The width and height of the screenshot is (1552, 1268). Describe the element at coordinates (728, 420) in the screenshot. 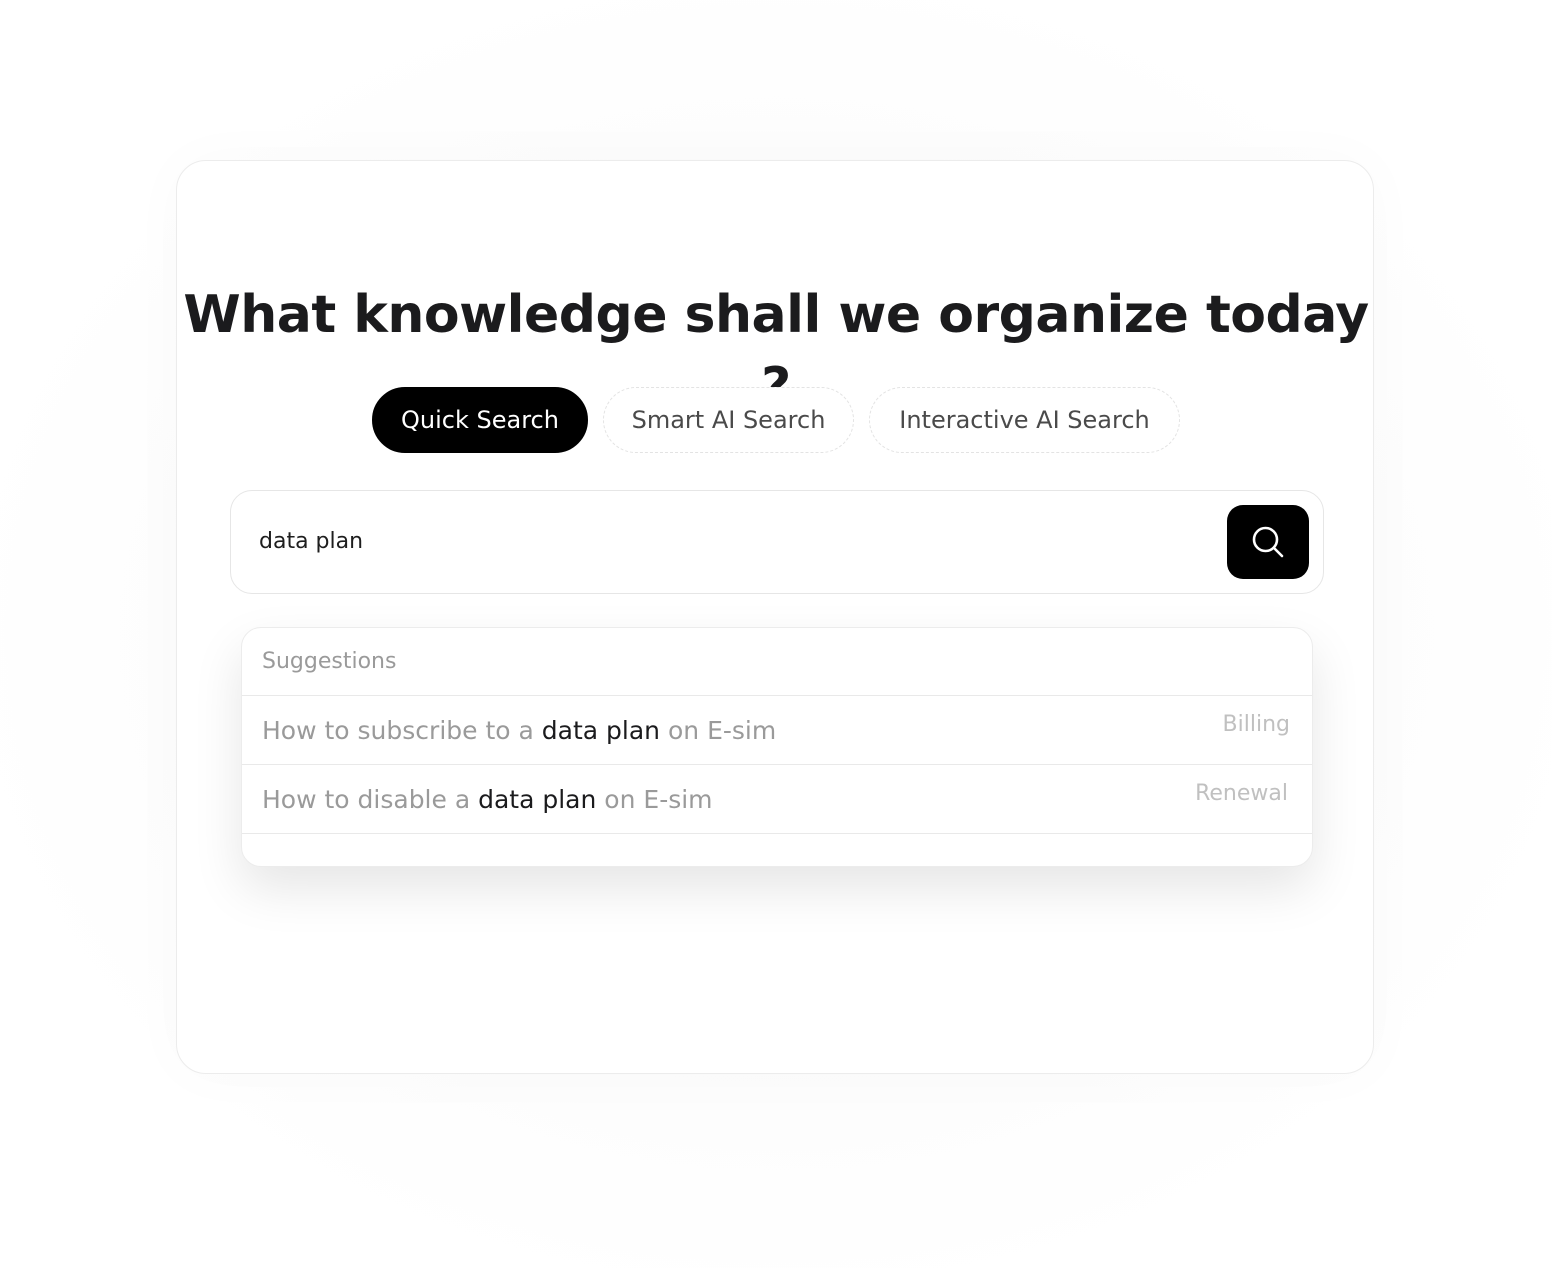

I see `tab-smart-ai-search: Smart AI Search` at that location.